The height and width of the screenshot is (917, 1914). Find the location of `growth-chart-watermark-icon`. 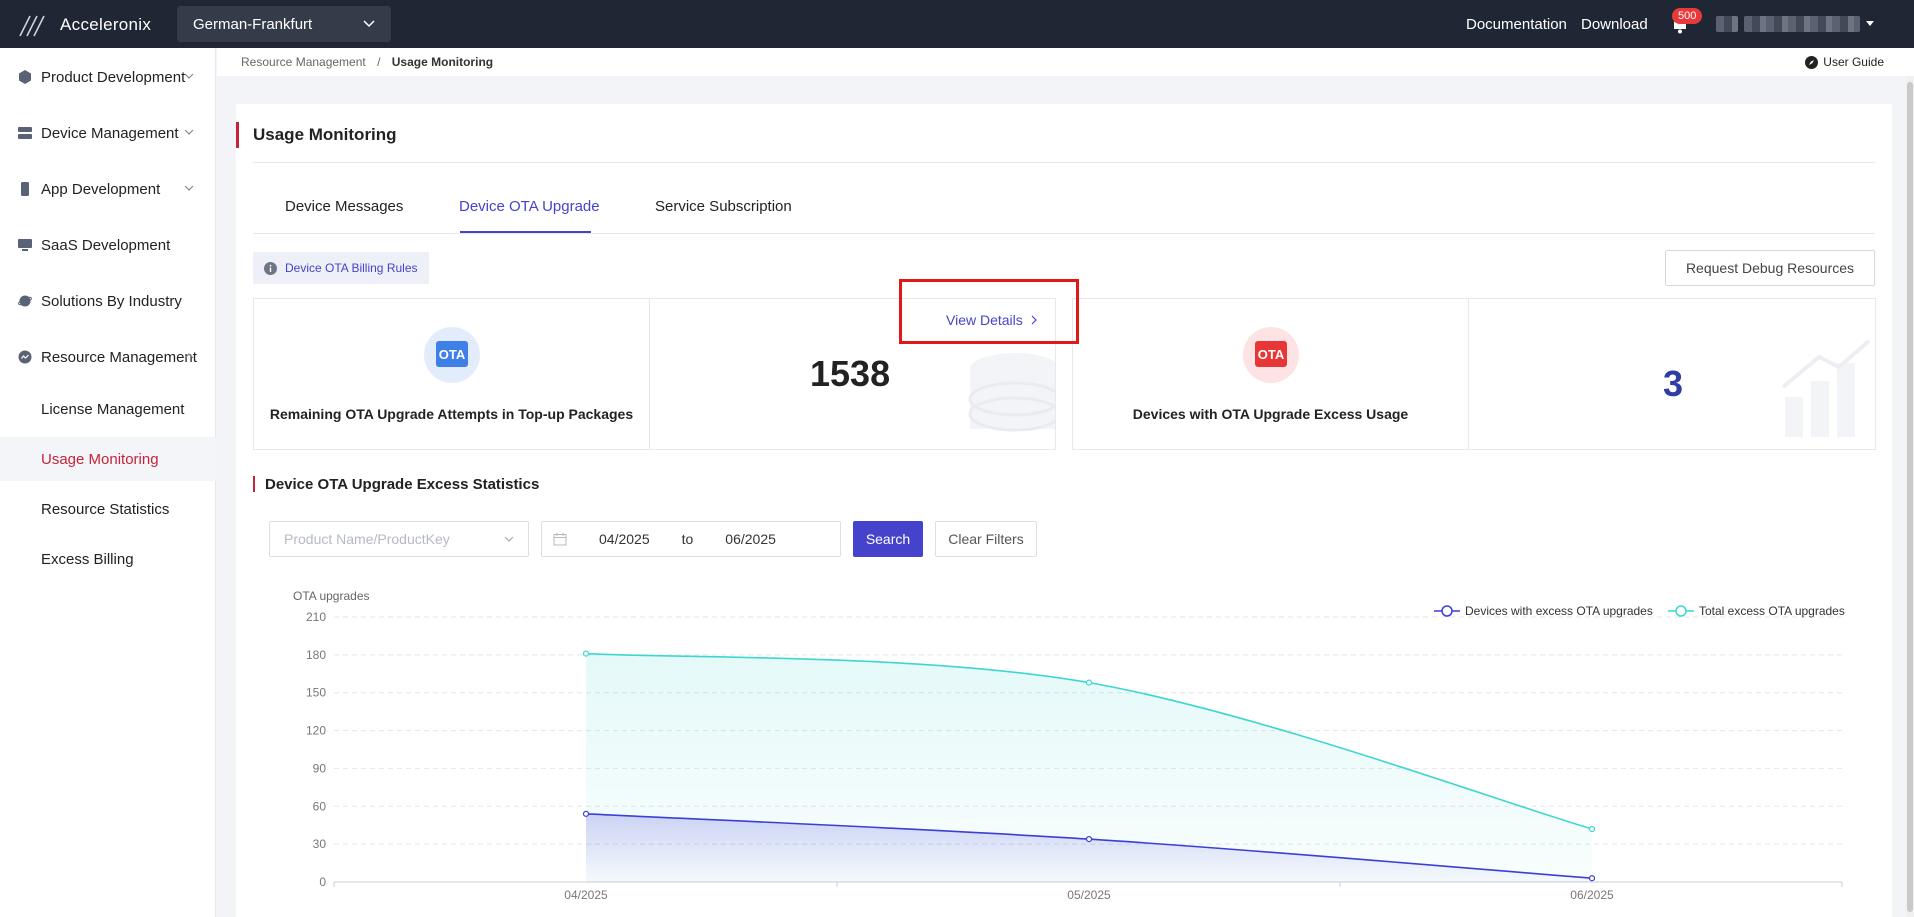

growth-chart-watermark-icon is located at coordinates (1826, 388).